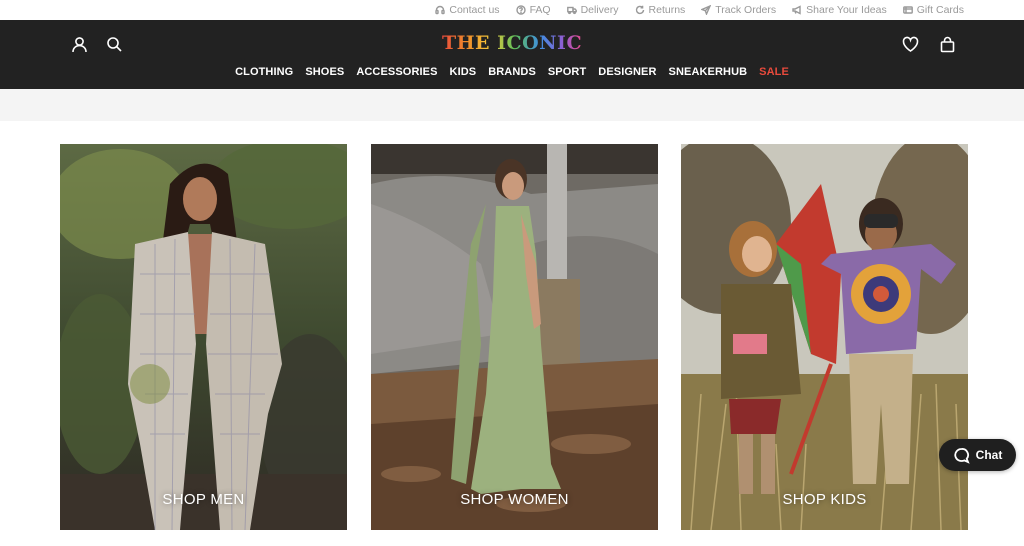 Image resolution: width=1024 pixels, height=546 pixels. Describe the element at coordinates (520, 10) in the screenshot. I see `question-icon` at that location.